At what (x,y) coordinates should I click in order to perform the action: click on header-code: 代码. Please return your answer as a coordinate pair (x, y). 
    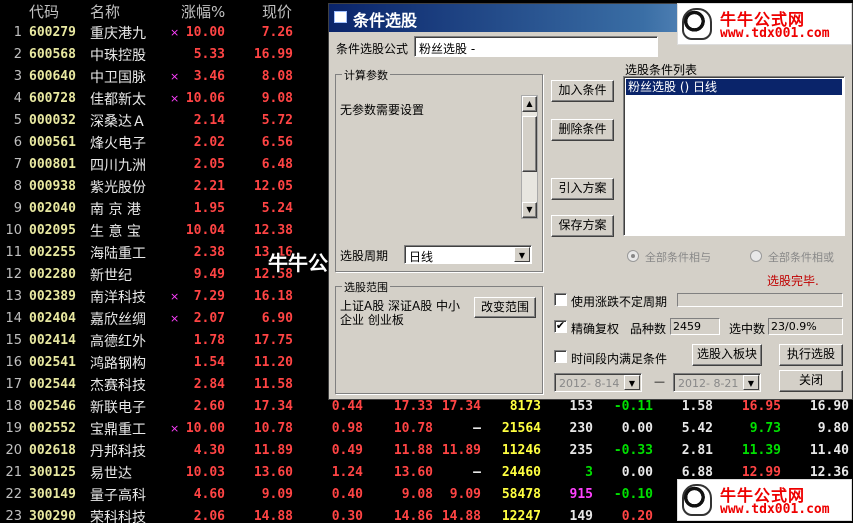
    Looking at the image, I should click on (44, 11).